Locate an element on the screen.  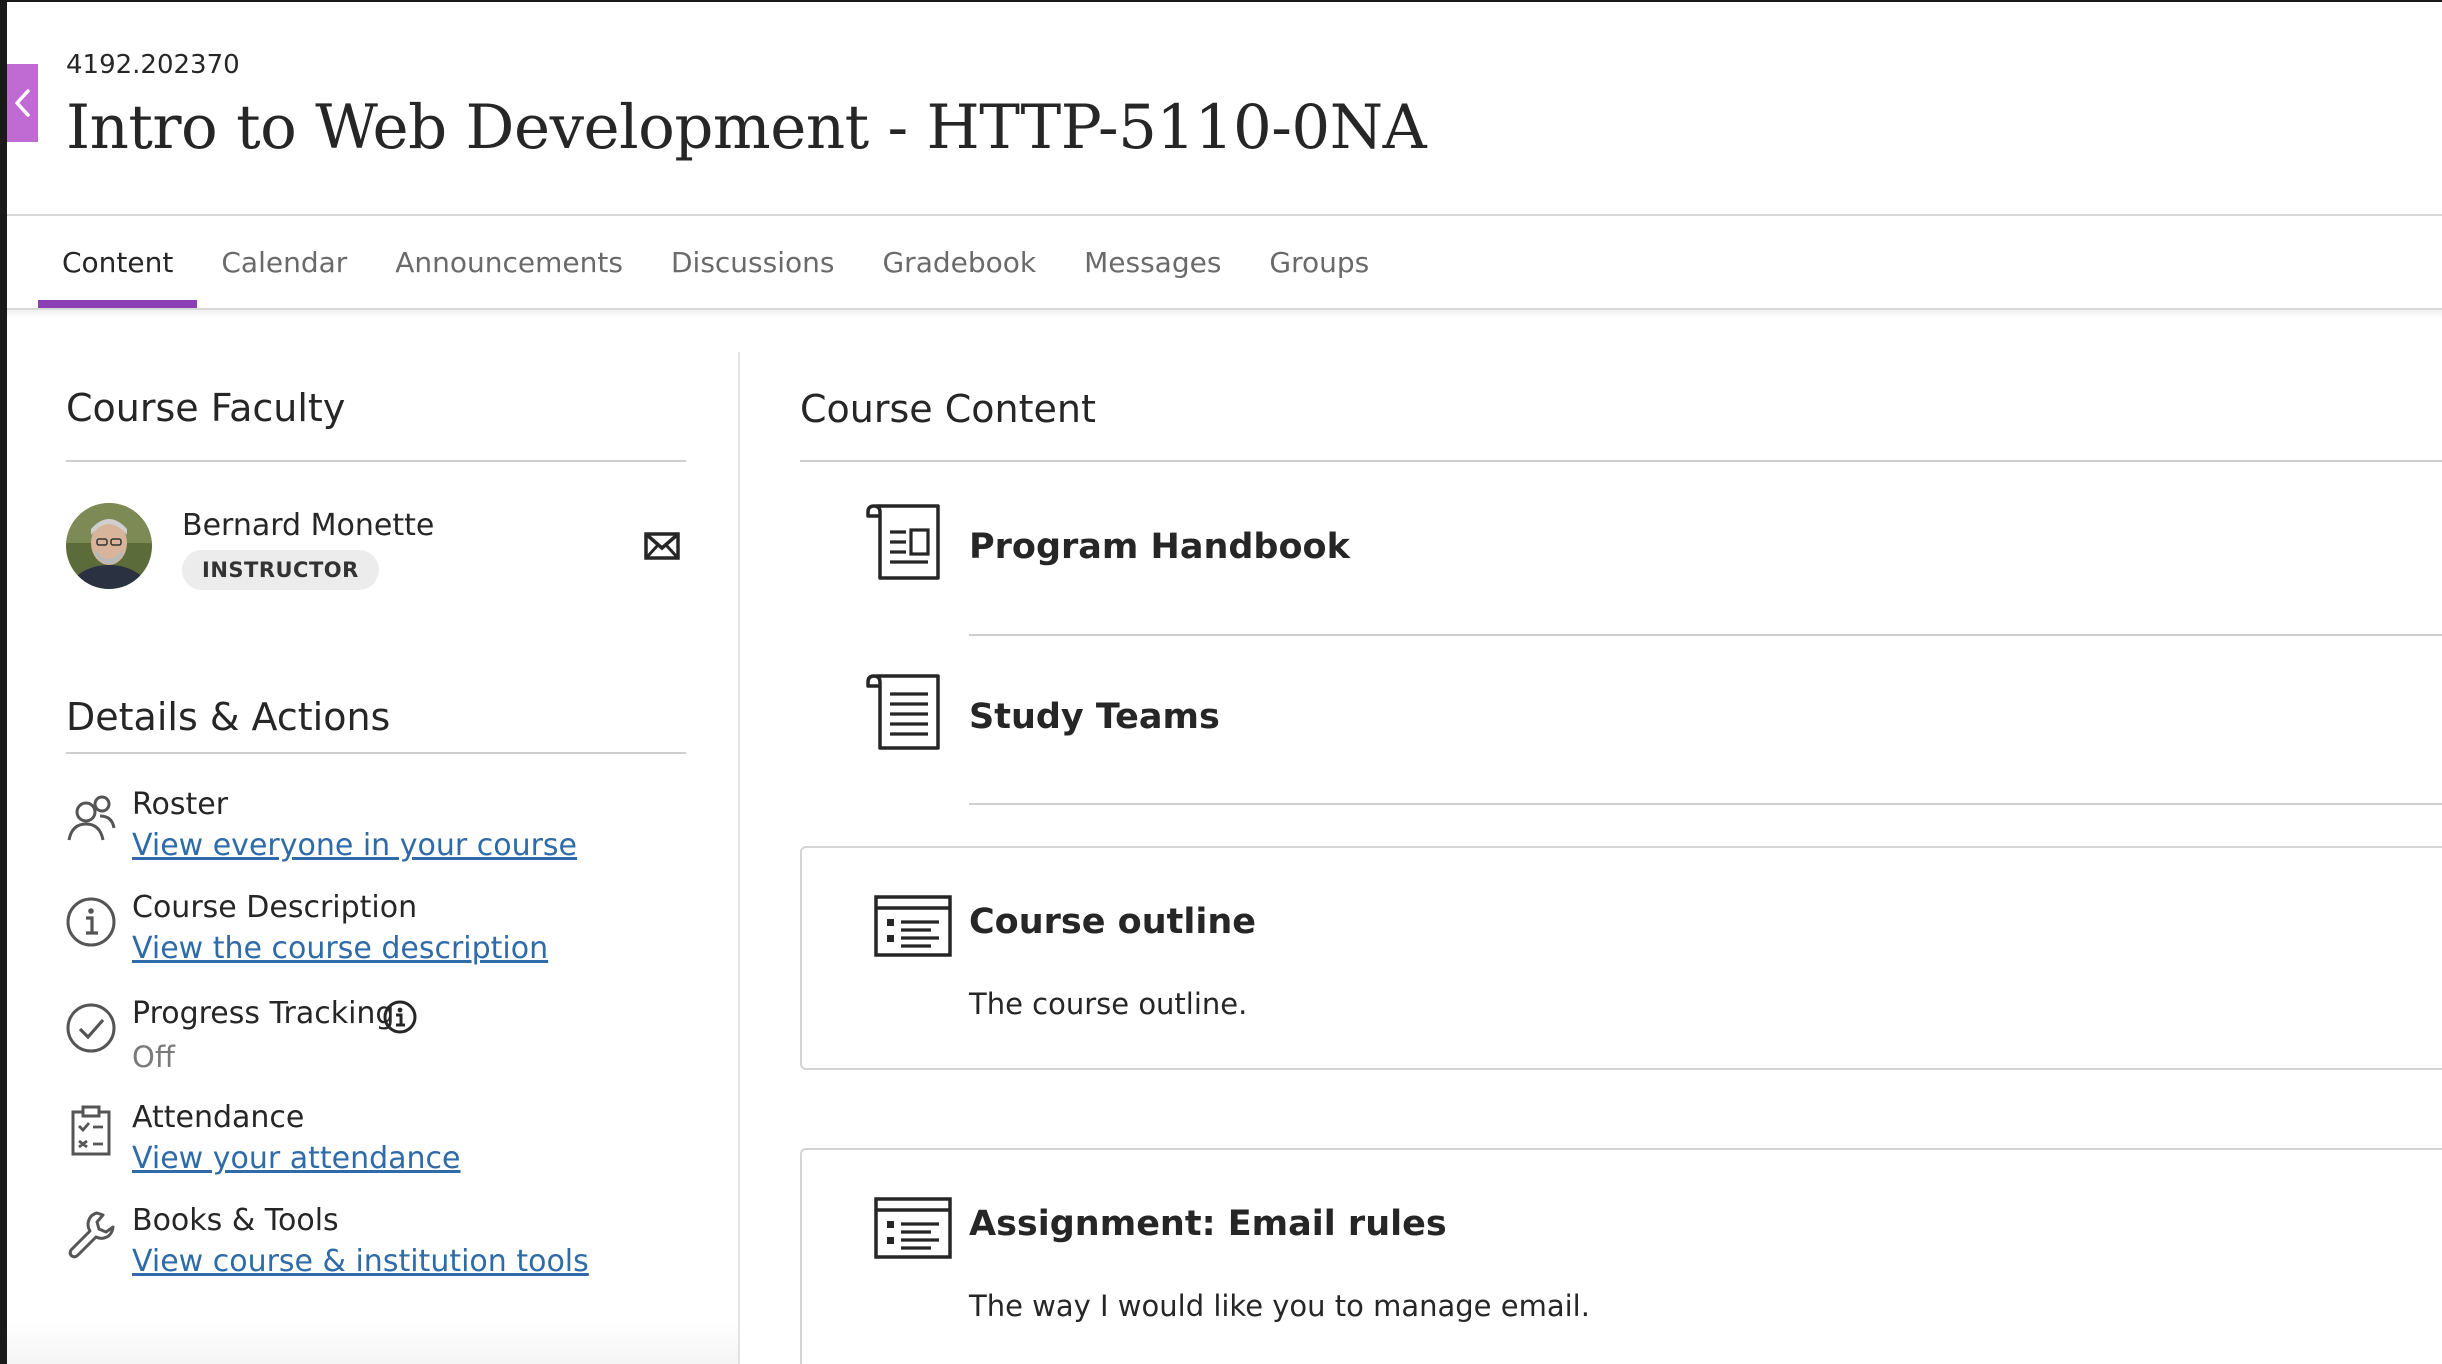
role-badge: INSTRUCTOR is located at coordinates (280, 570).